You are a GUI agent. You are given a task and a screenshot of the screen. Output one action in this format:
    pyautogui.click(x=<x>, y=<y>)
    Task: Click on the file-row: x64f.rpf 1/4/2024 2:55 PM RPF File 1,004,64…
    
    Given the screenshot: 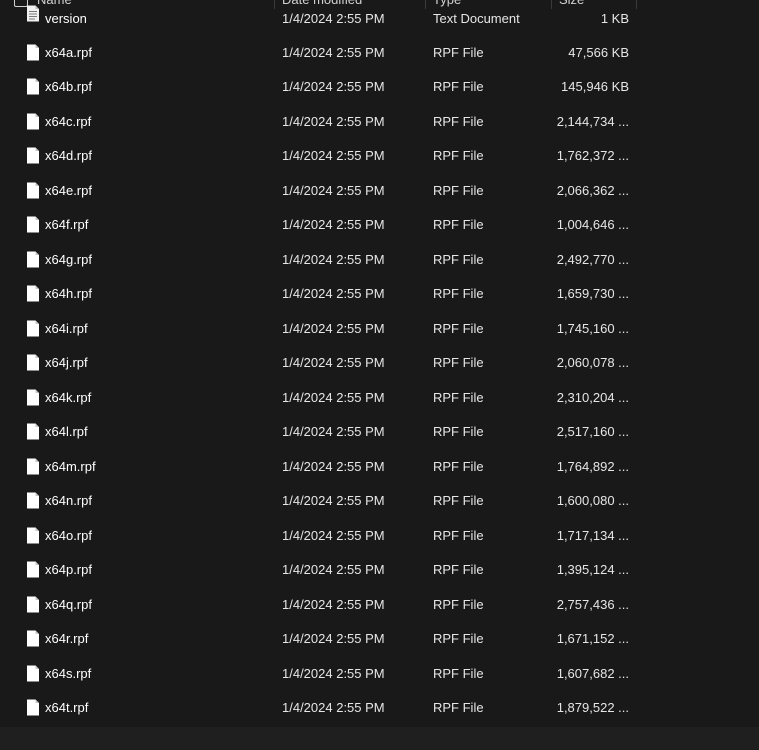 What is the action you would take?
    pyautogui.click(x=379, y=225)
    